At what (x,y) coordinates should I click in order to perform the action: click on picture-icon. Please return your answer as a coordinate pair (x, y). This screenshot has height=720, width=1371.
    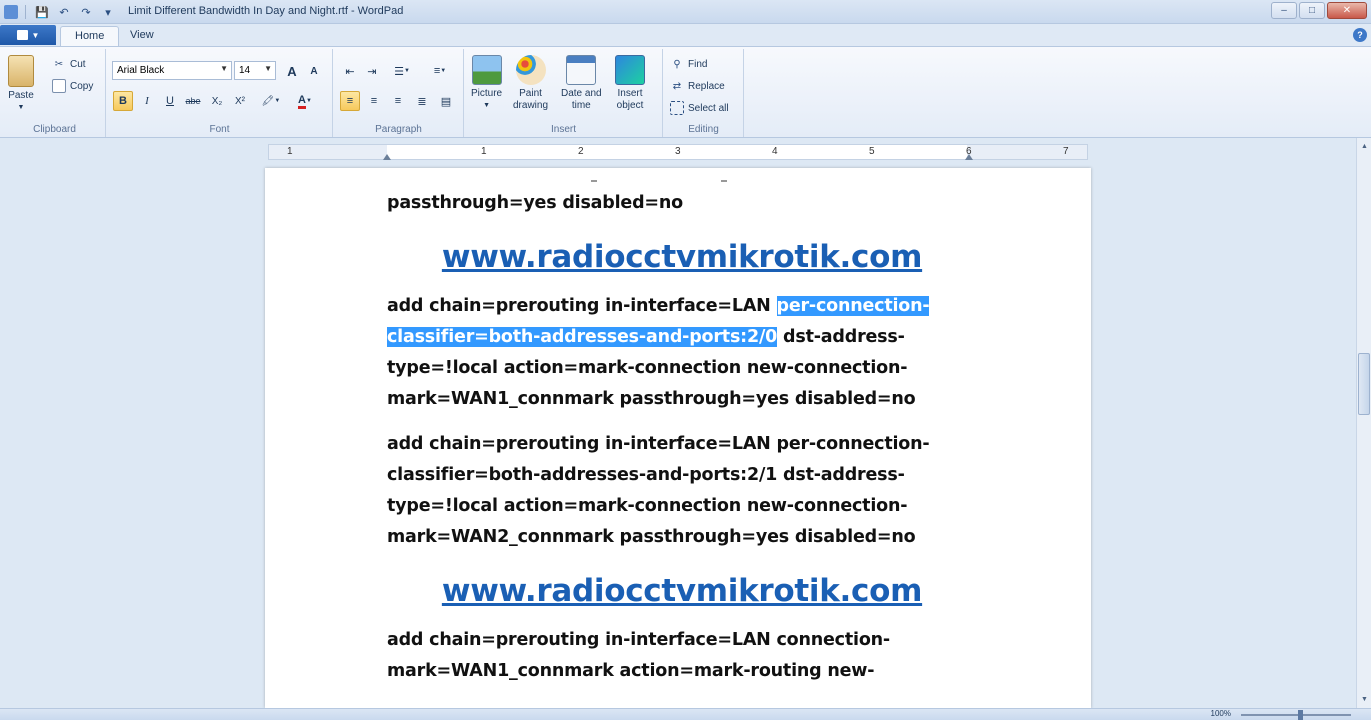
    Looking at the image, I should click on (486, 70).